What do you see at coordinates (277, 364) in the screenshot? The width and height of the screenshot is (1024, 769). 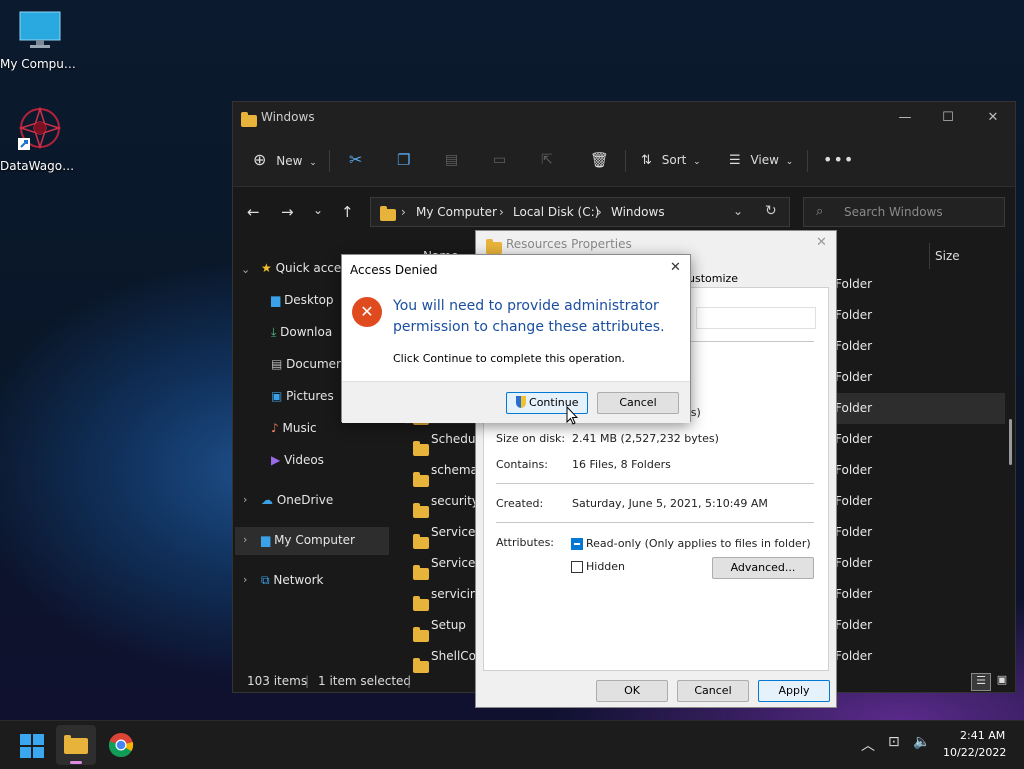 I see `documents-icon: ▤` at bounding box center [277, 364].